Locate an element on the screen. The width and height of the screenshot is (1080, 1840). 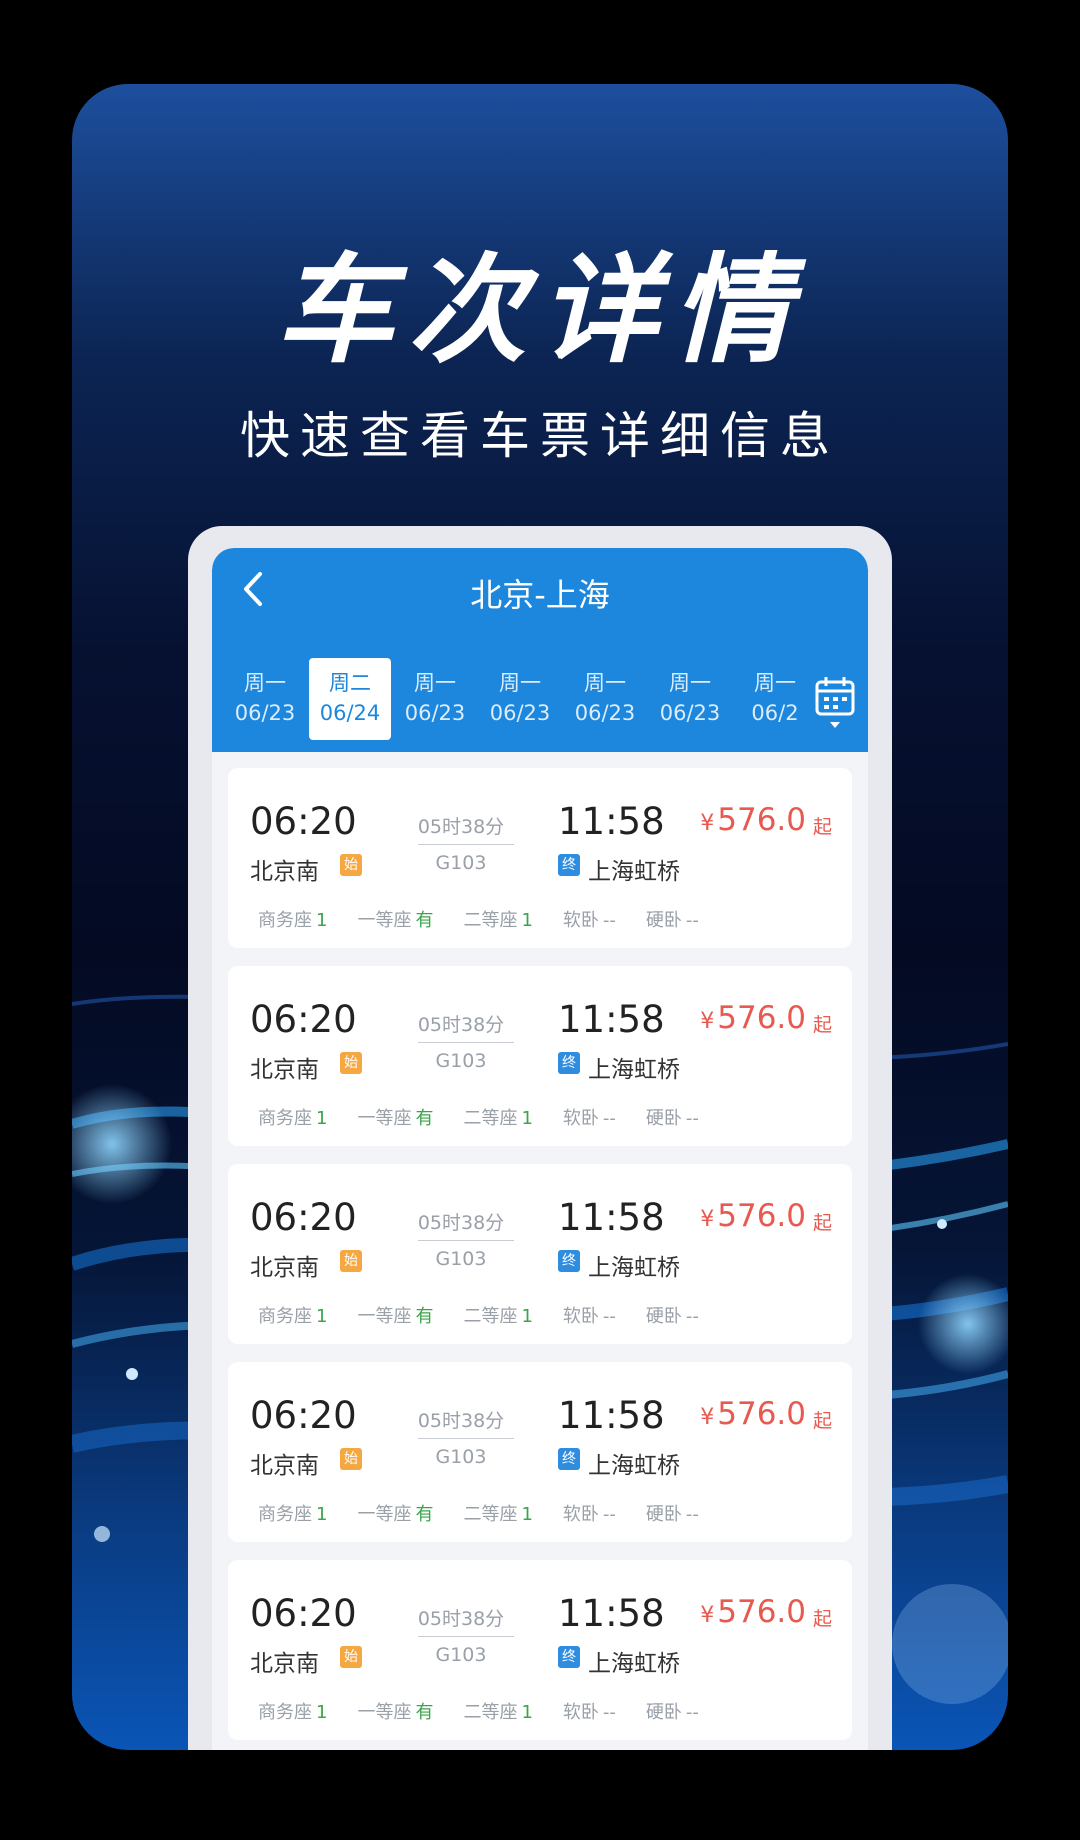
headline: 车次详情 is located at coordinates (539, 310).